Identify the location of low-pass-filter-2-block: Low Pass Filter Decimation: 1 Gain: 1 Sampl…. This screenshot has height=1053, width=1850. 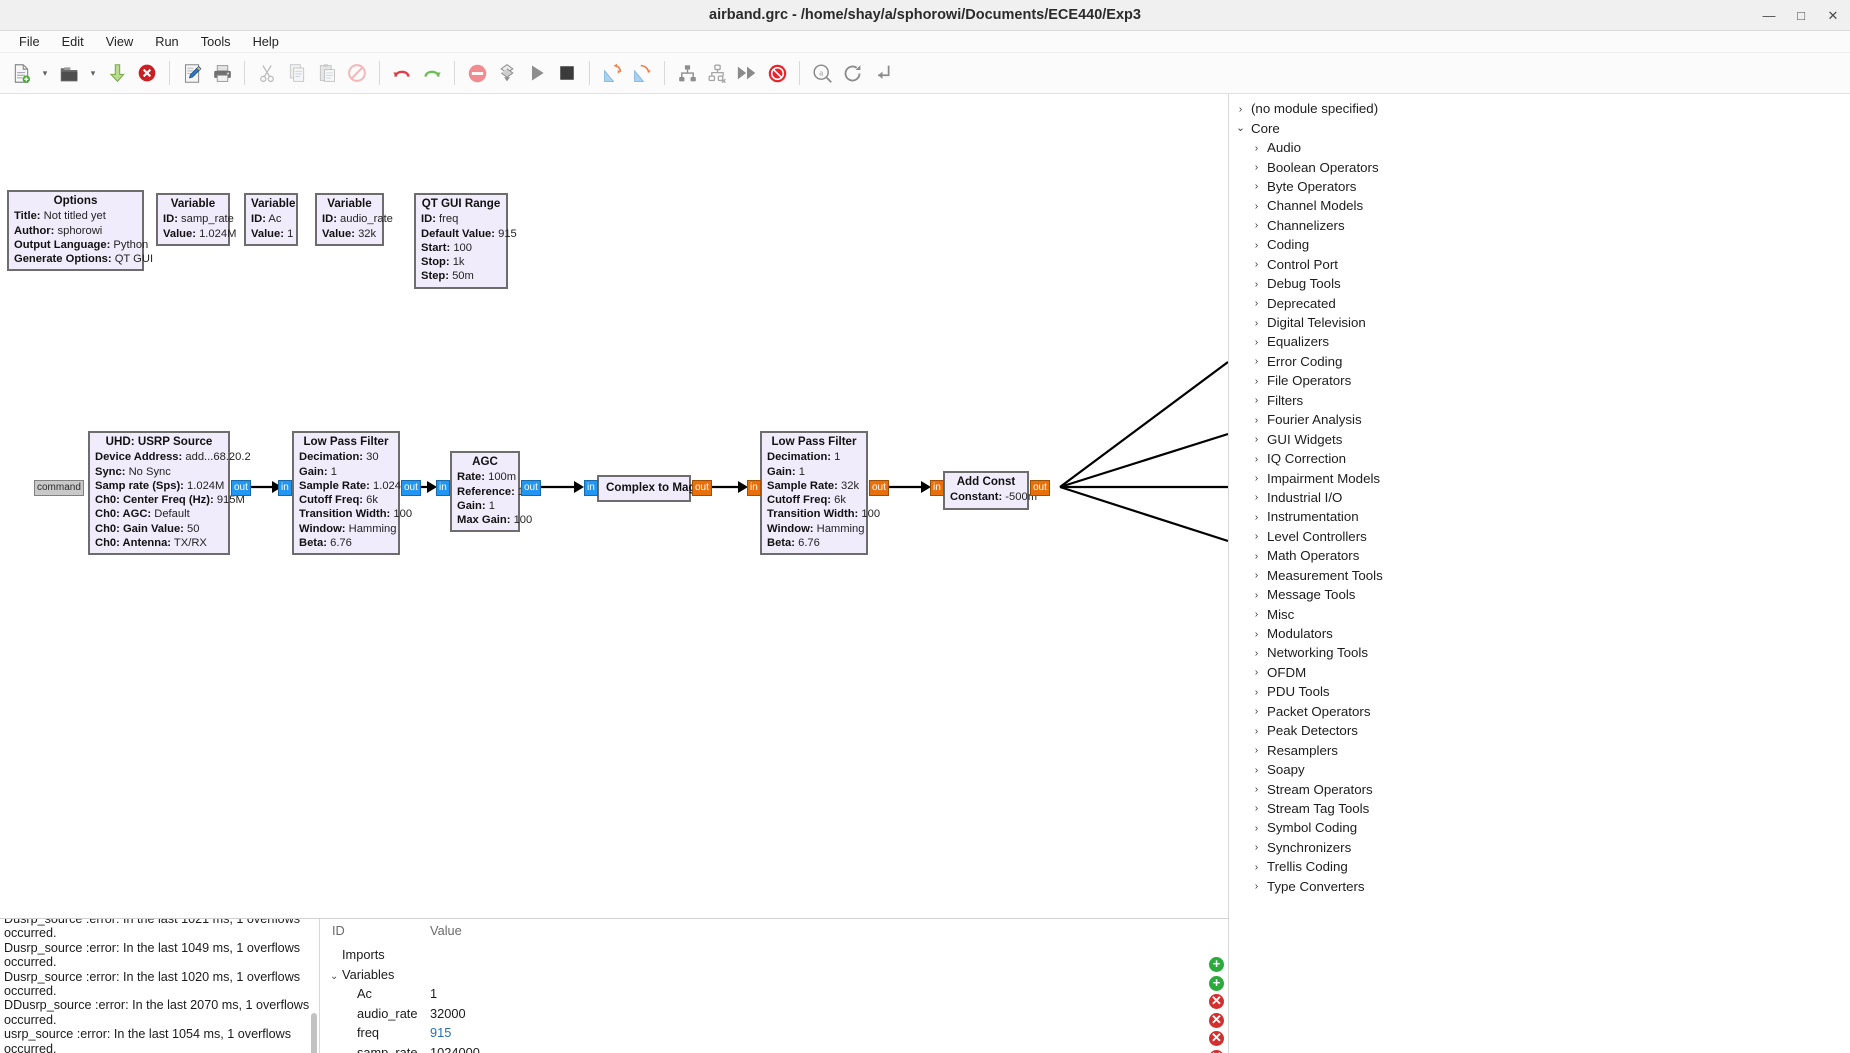
(820, 493).